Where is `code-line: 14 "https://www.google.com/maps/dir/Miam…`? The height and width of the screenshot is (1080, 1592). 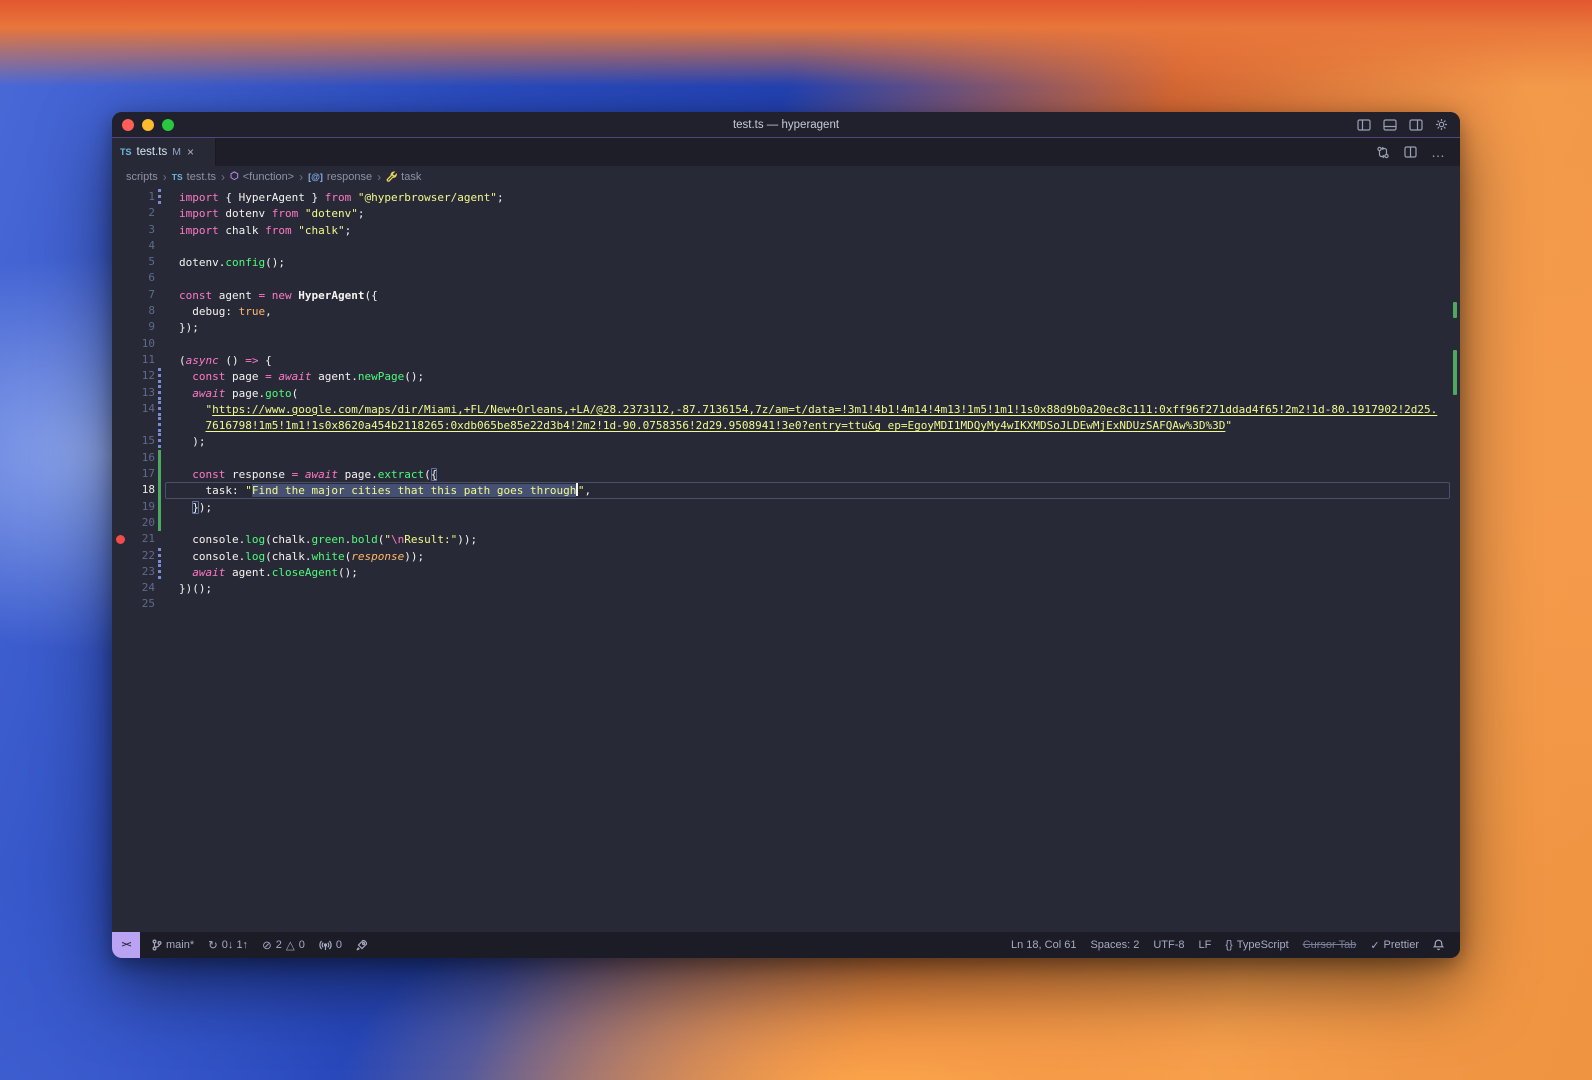 code-line: 14 "https://www.google.com/maps/dir/Miam… is located at coordinates (786, 409).